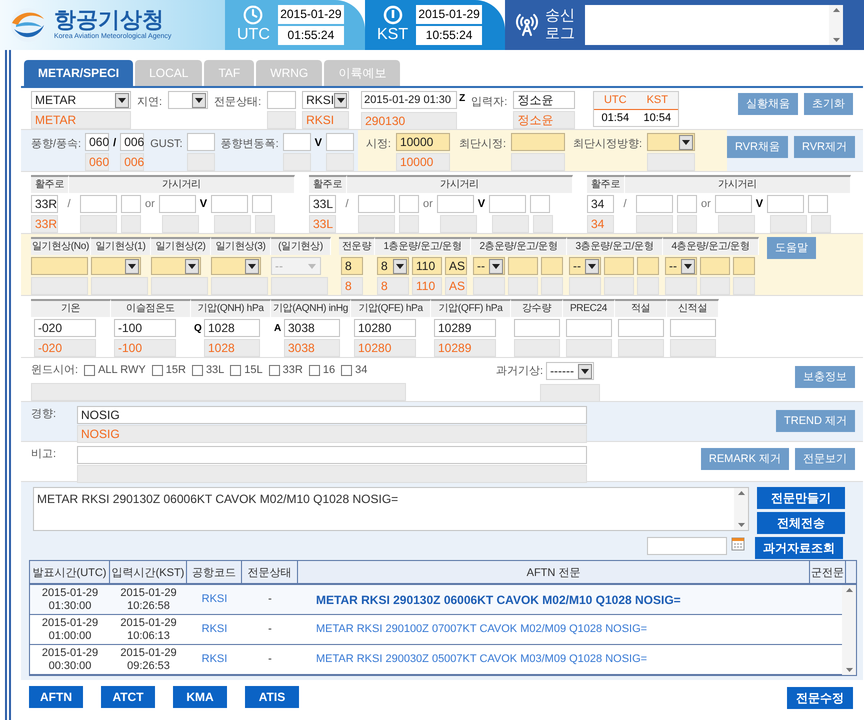 Image resolution: width=864 pixels, height=720 pixels. I want to click on checkbox-label: ALL RWY, so click(122, 370).